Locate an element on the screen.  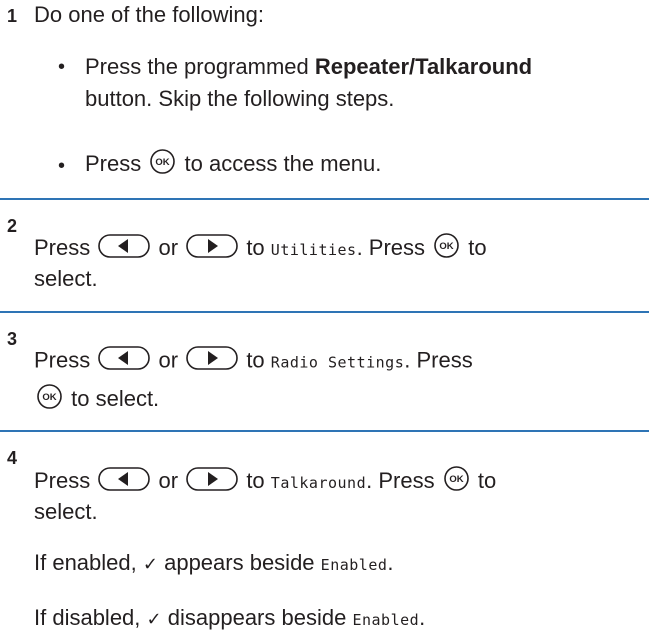
step-number-4: 4 is located at coordinates (12, 458).